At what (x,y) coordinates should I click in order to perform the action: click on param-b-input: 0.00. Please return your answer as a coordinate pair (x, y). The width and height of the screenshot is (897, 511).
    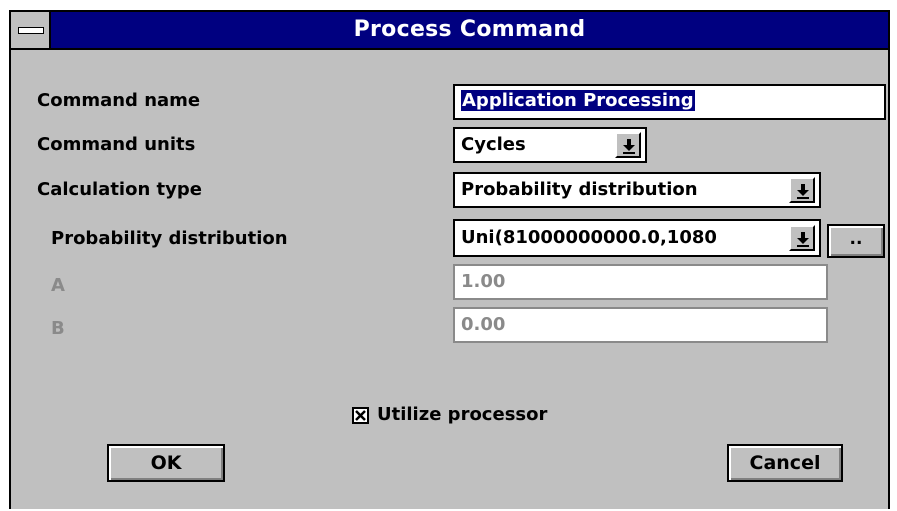
    Looking at the image, I should click on (640, 325).